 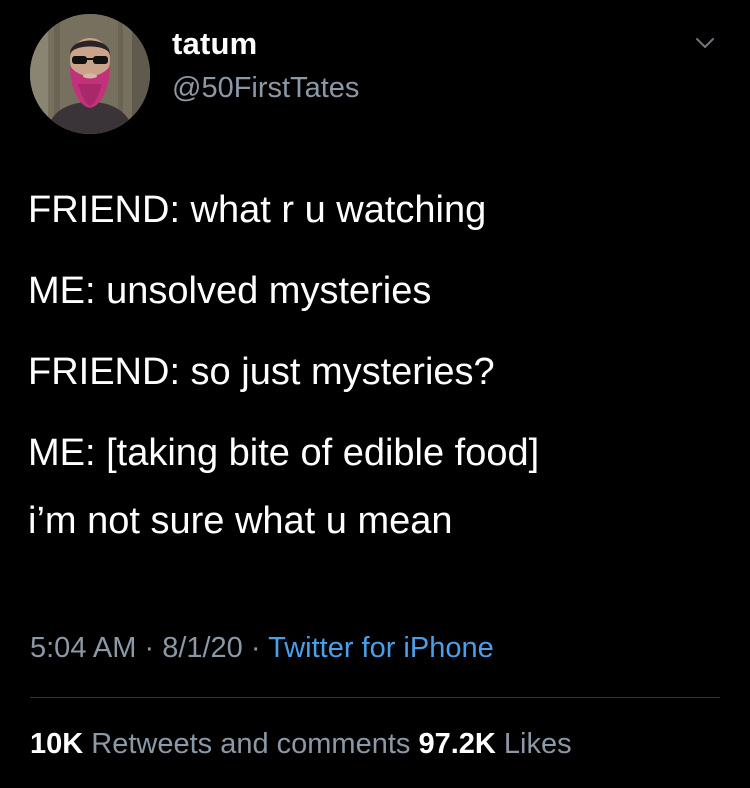 What do you see at coordinates (257, 210) in the screenshot?
I see `tweet-line: FRIEND: what r u watching` at bounding box center [257, 210].